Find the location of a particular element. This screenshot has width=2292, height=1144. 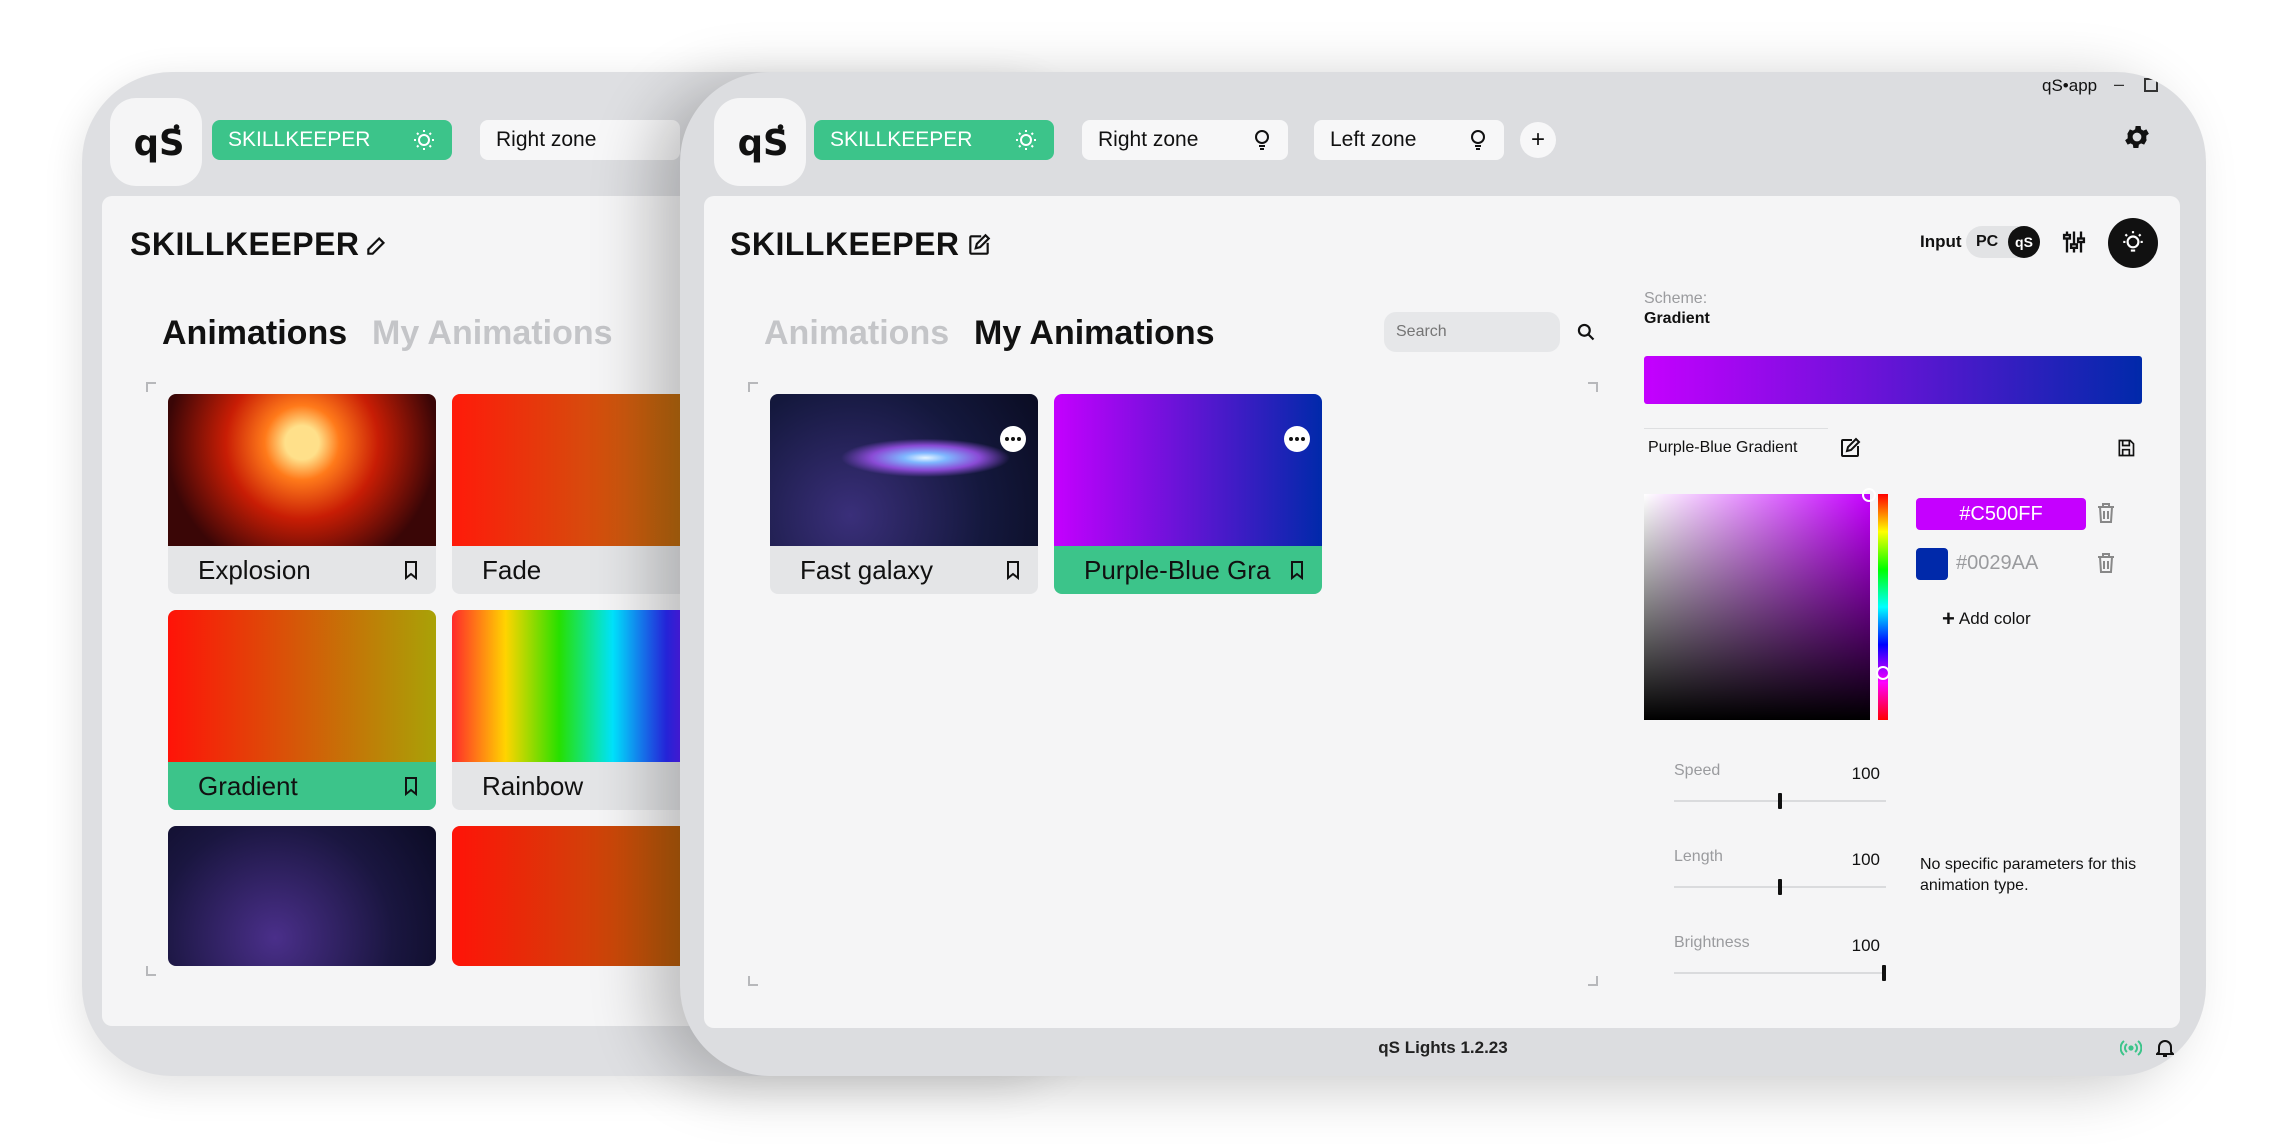

add-color-button: + Add color is located at coordinates (1986, 619).